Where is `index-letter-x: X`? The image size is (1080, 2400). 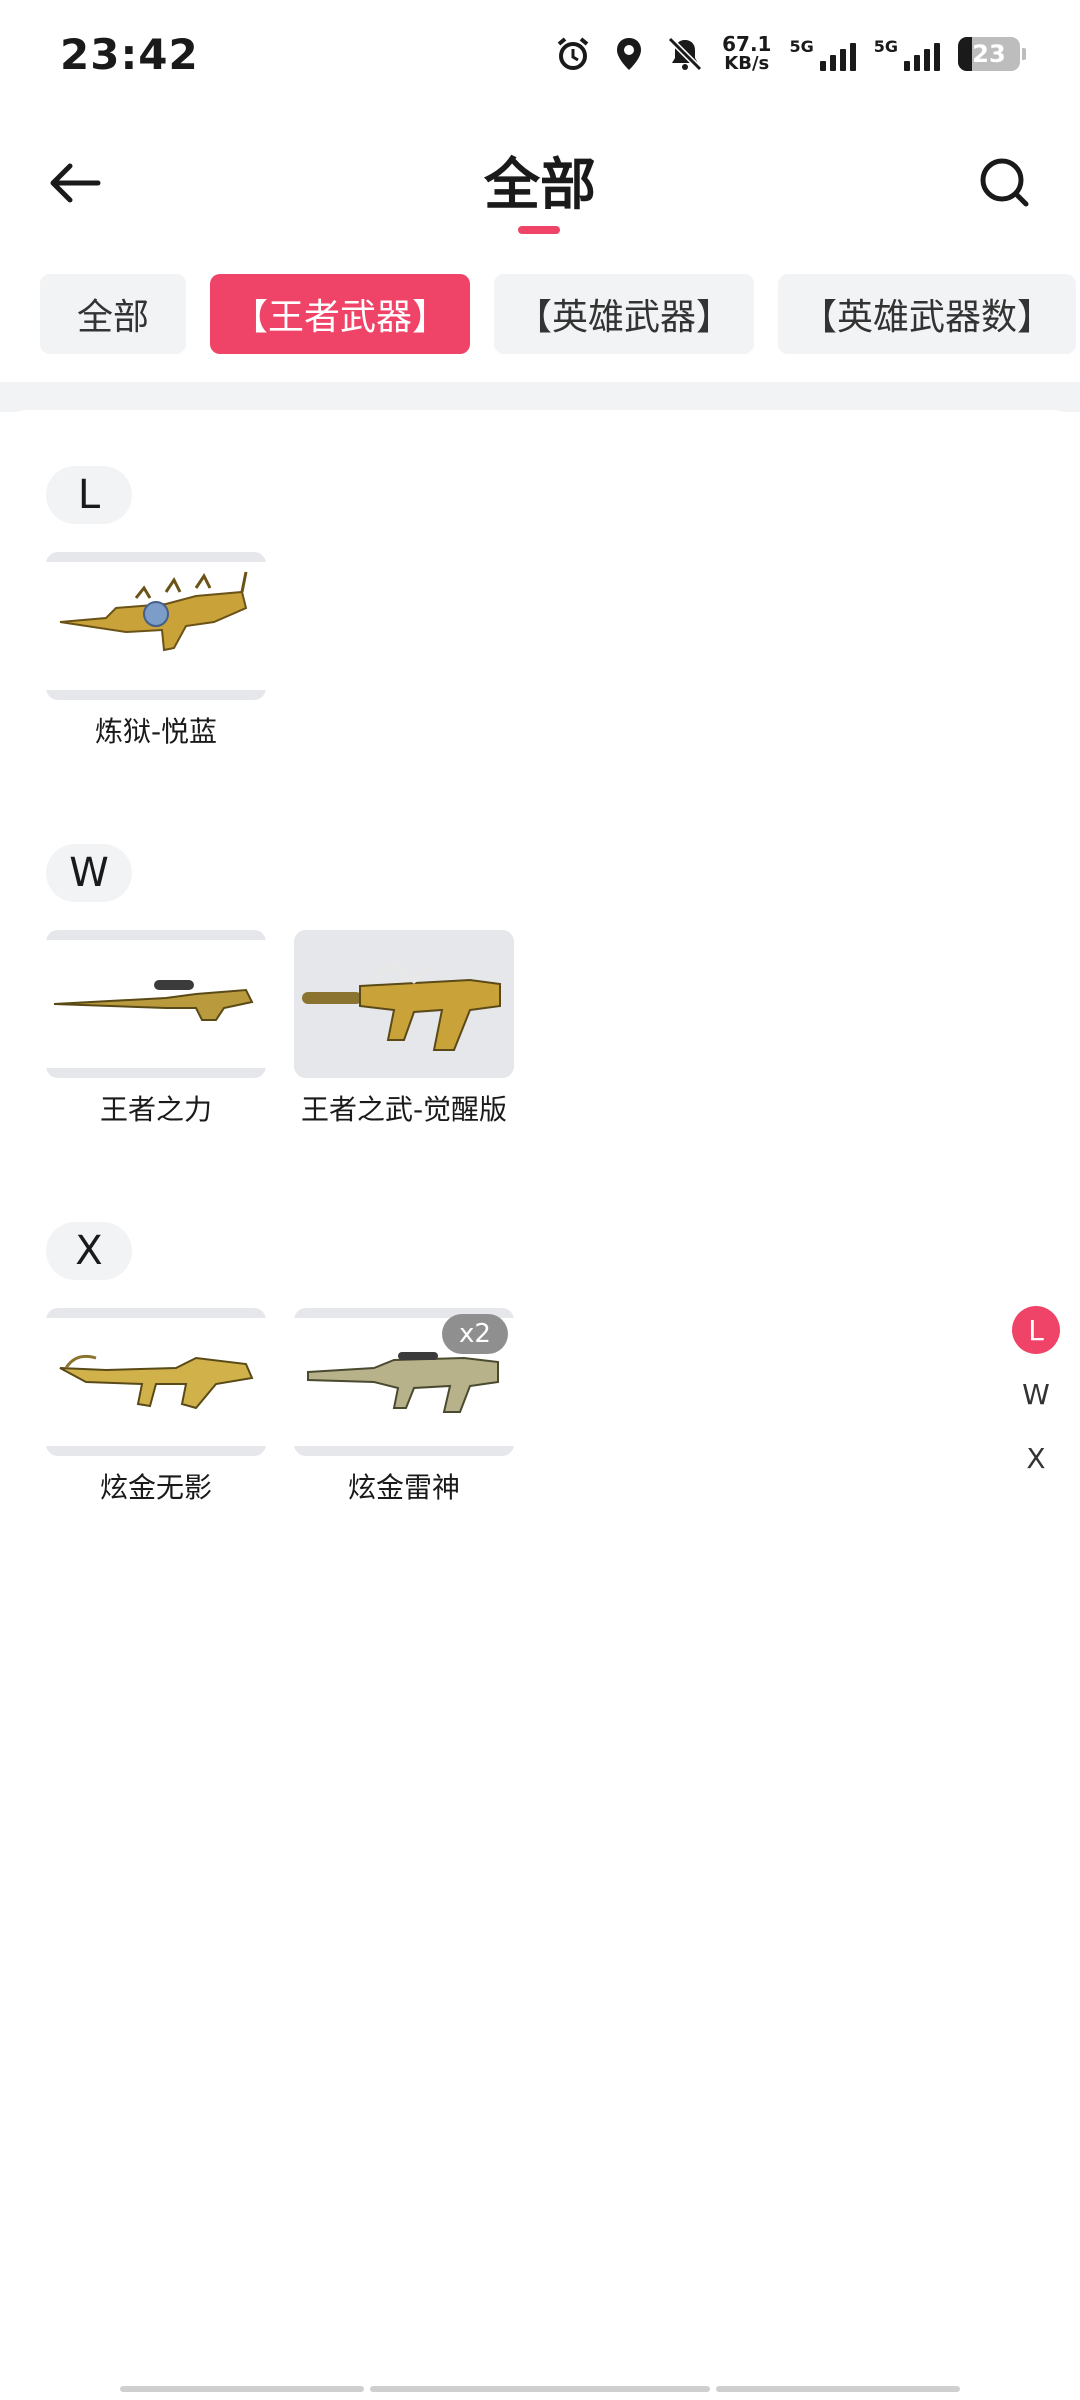 index-letter-x: X is located at coordinates (1036, 1458).